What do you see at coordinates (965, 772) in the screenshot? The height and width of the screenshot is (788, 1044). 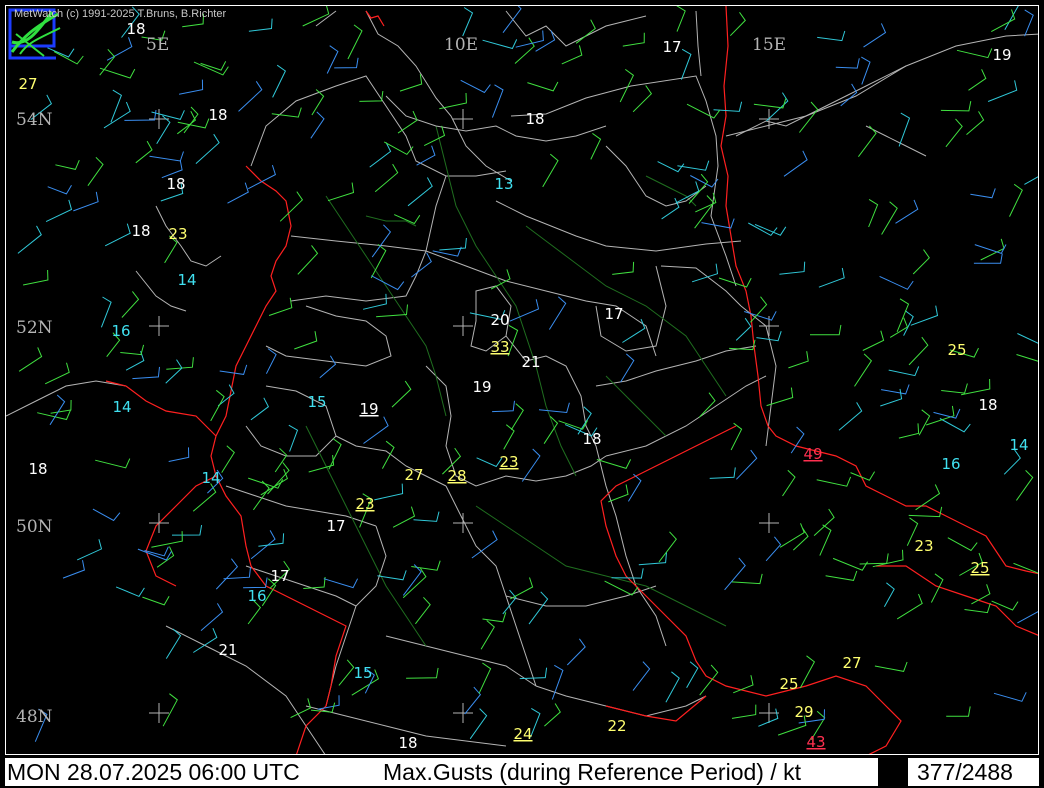 I see `station-counter: 377/2488` at bounding box center [965, 772].